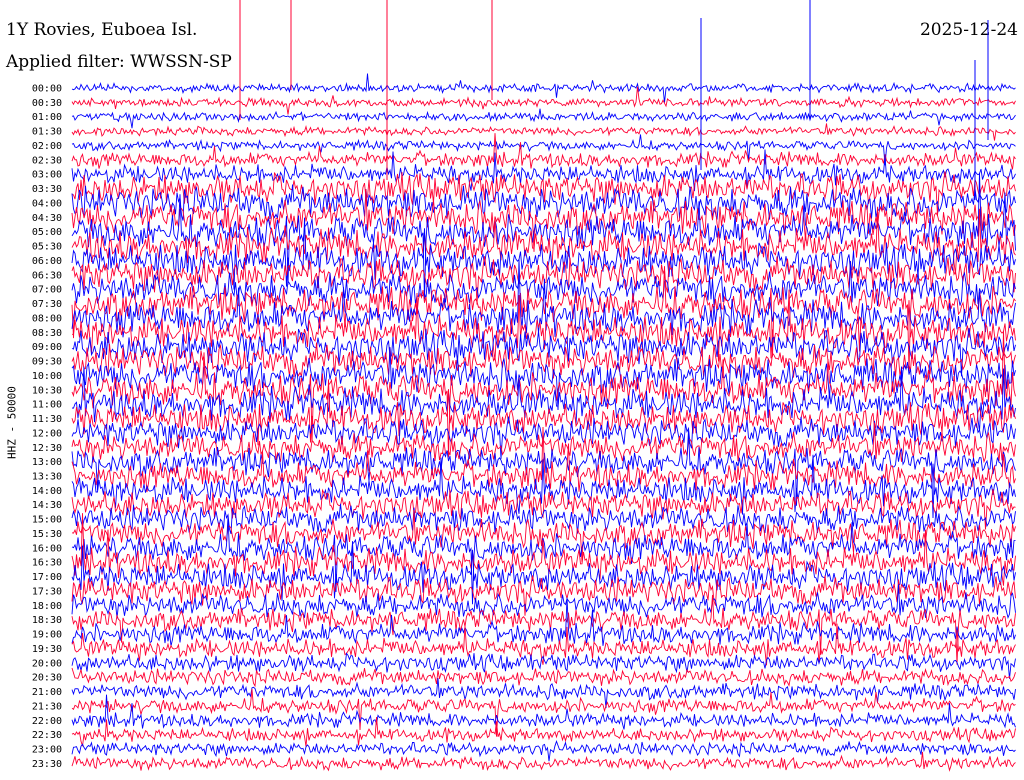  I want to click on row-time-label: 00:00, so click(47, 89).